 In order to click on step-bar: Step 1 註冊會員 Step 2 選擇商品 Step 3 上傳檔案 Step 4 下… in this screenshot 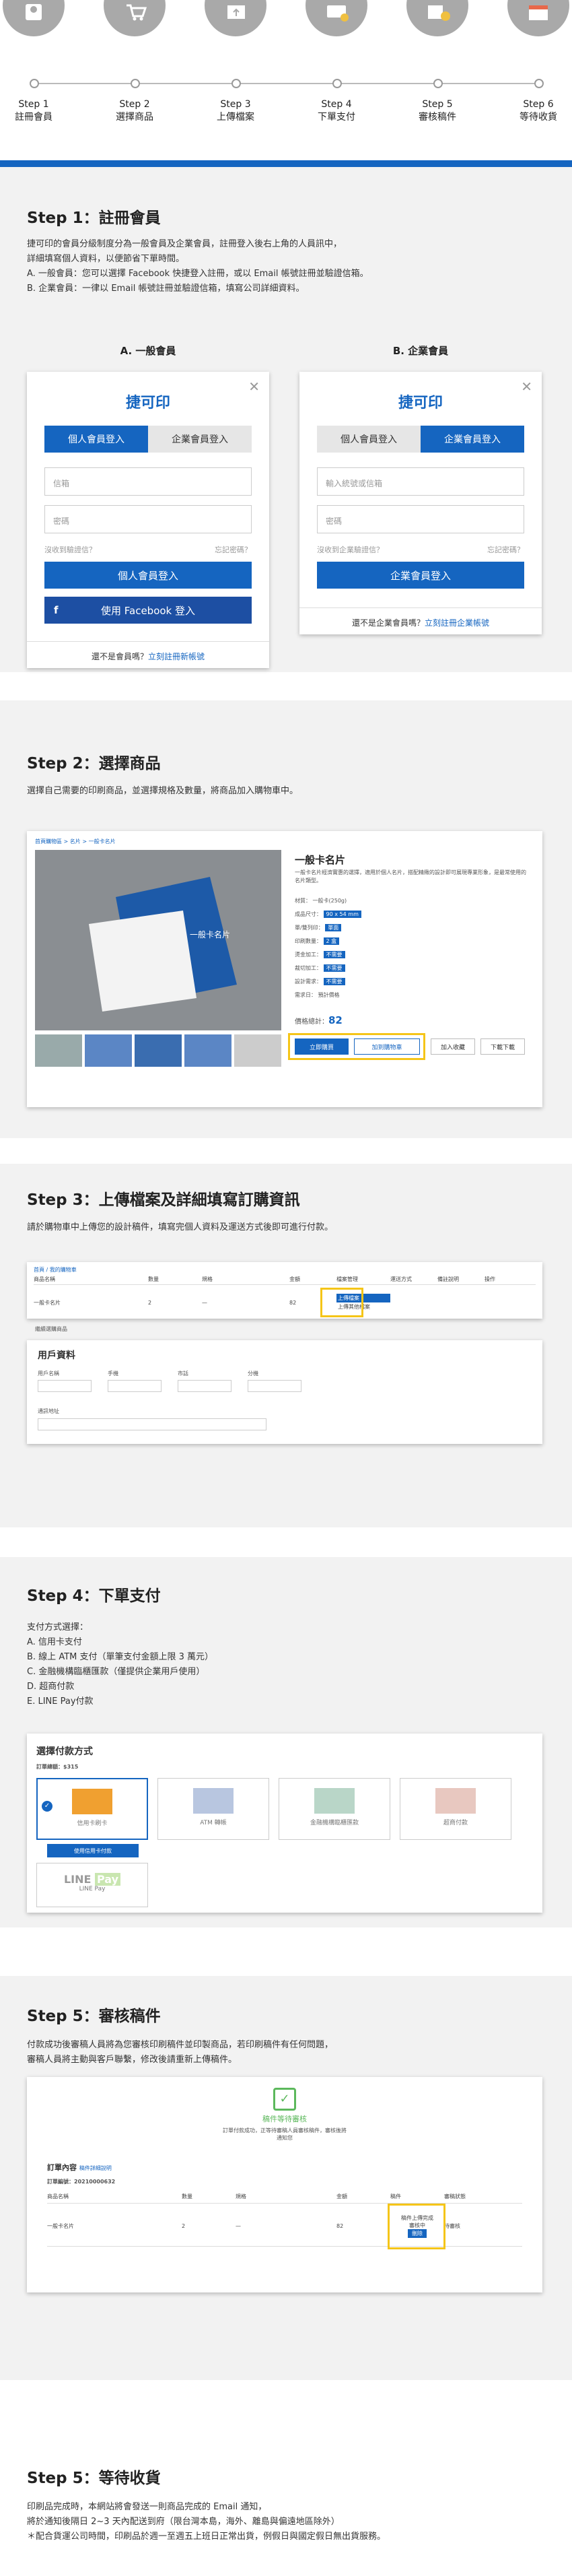, I will do `click(286, 81)`.